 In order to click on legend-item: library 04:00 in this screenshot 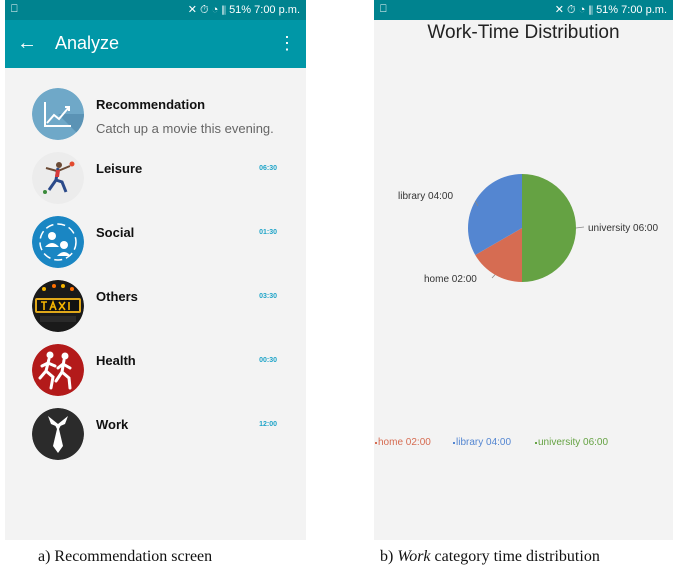, I will do `click(483, 442)`.